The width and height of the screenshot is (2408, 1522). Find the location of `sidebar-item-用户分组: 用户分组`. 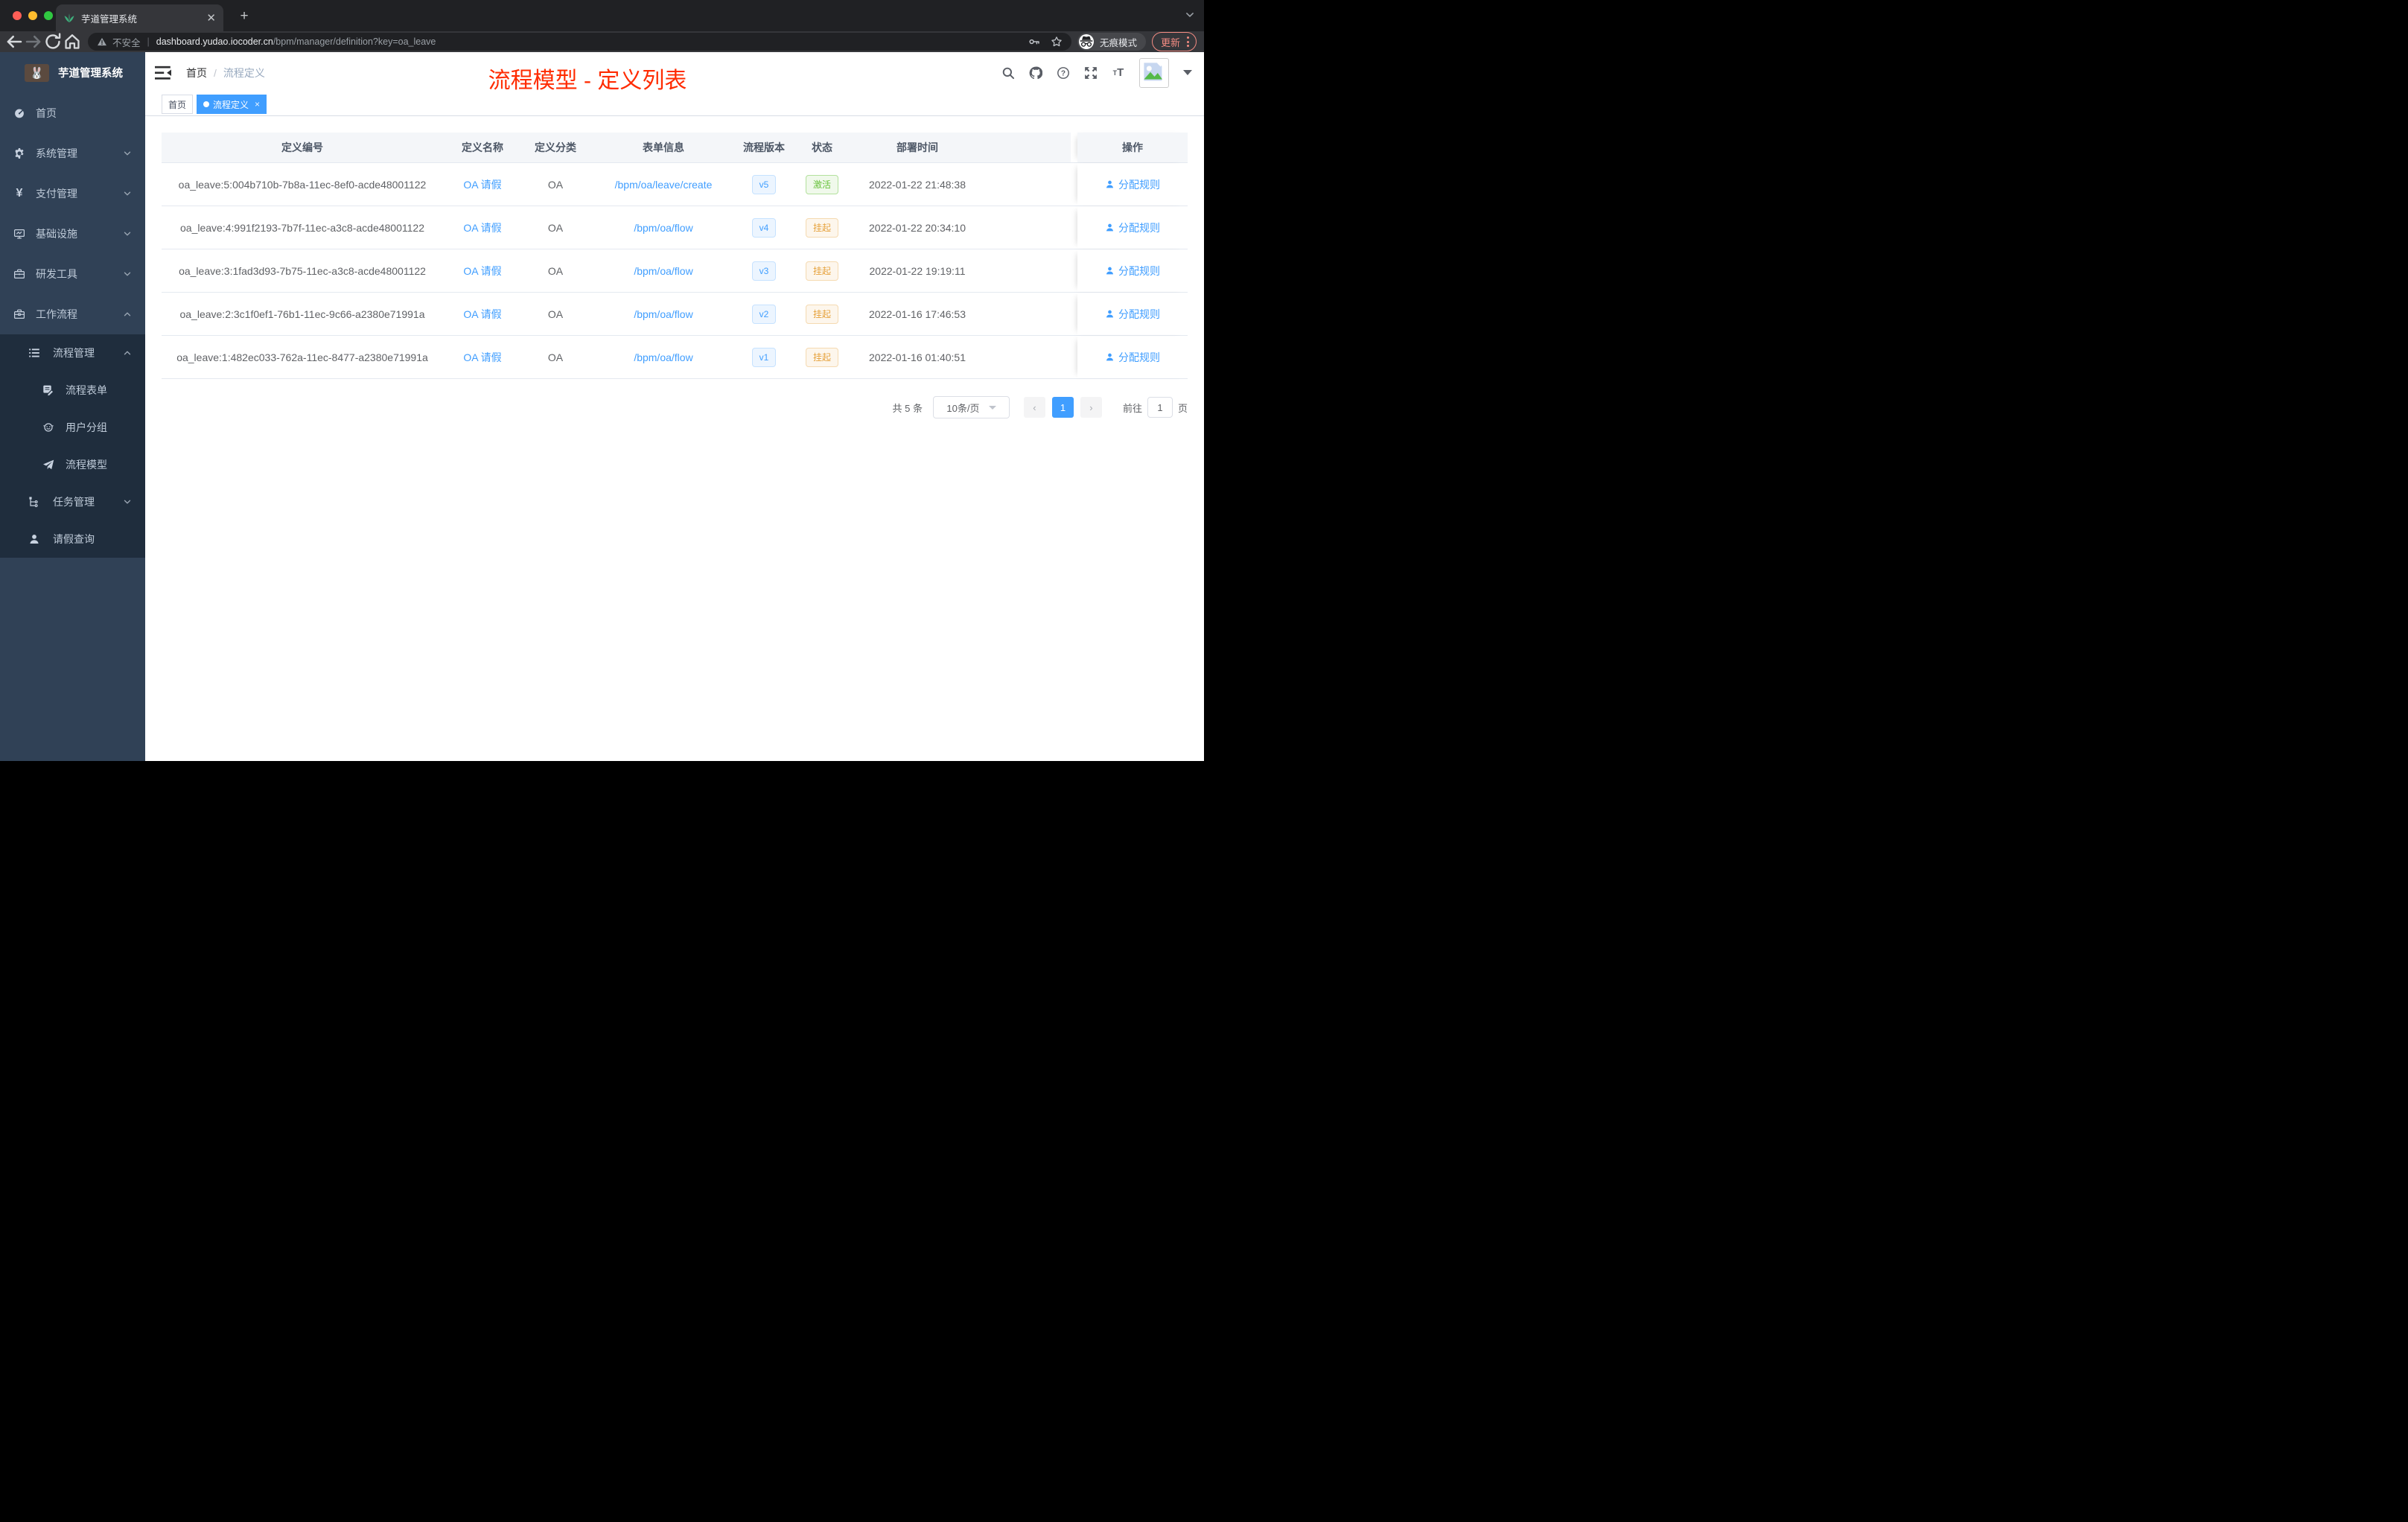

sidebar-item-用户分组: 用户分组 is located at coordinates (72, 427).